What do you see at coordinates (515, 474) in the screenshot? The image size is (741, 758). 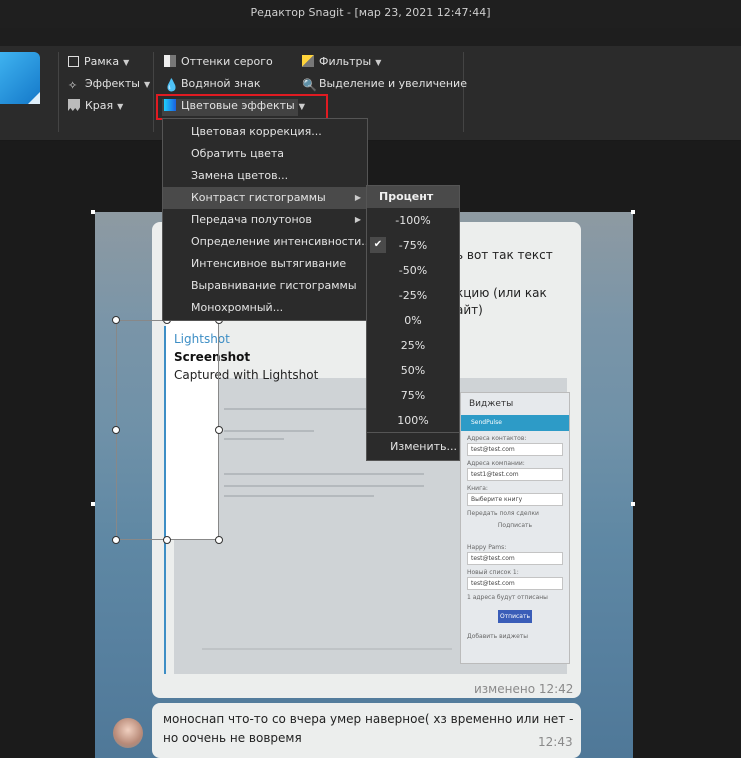 I see `company-select: test1@test.com` at bounding box center [515, 474].